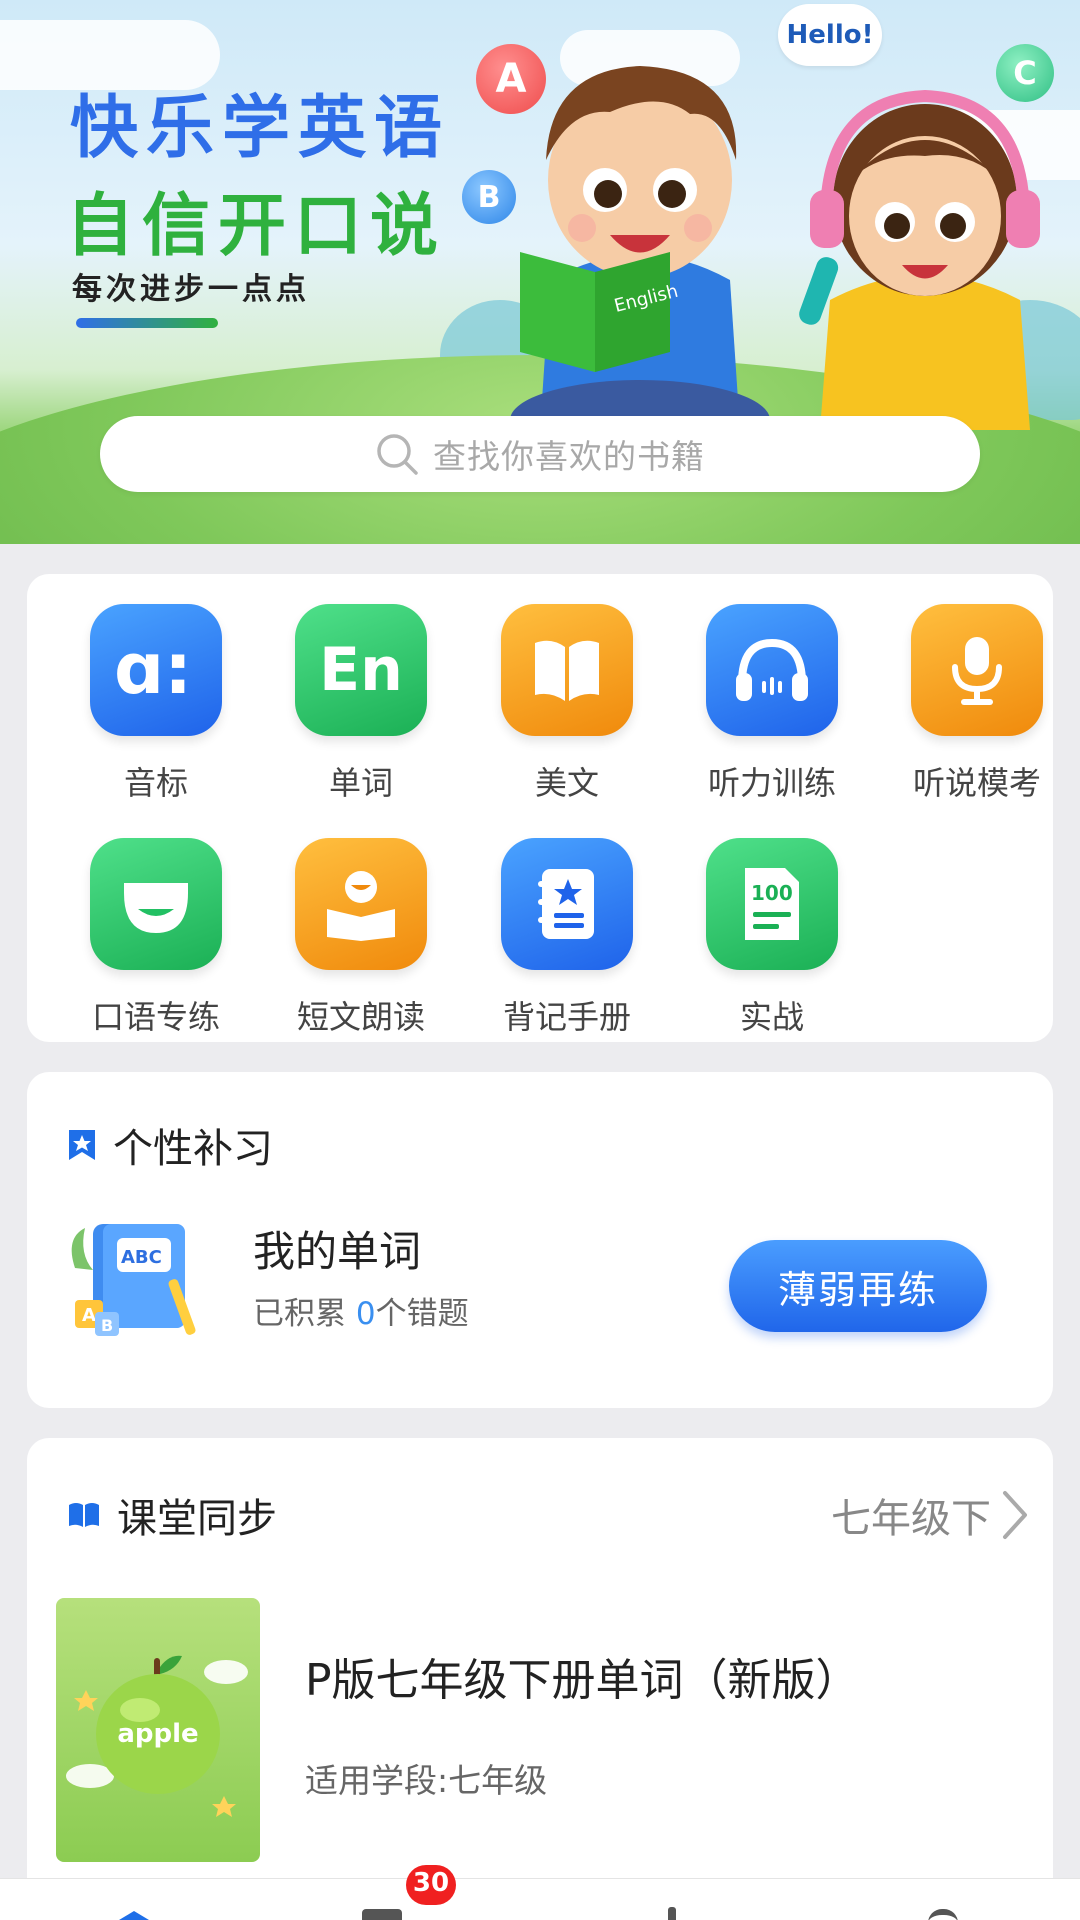  I want to click on weak-practice-button: 薄弱再练, so click(858, 1286).